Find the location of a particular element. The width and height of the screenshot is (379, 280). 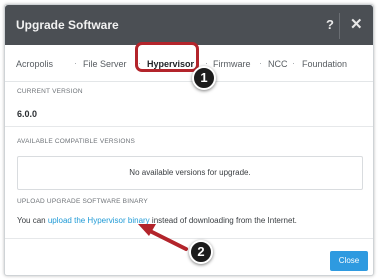

callout-badge-2: 2 is located at coordinates (201, 252).